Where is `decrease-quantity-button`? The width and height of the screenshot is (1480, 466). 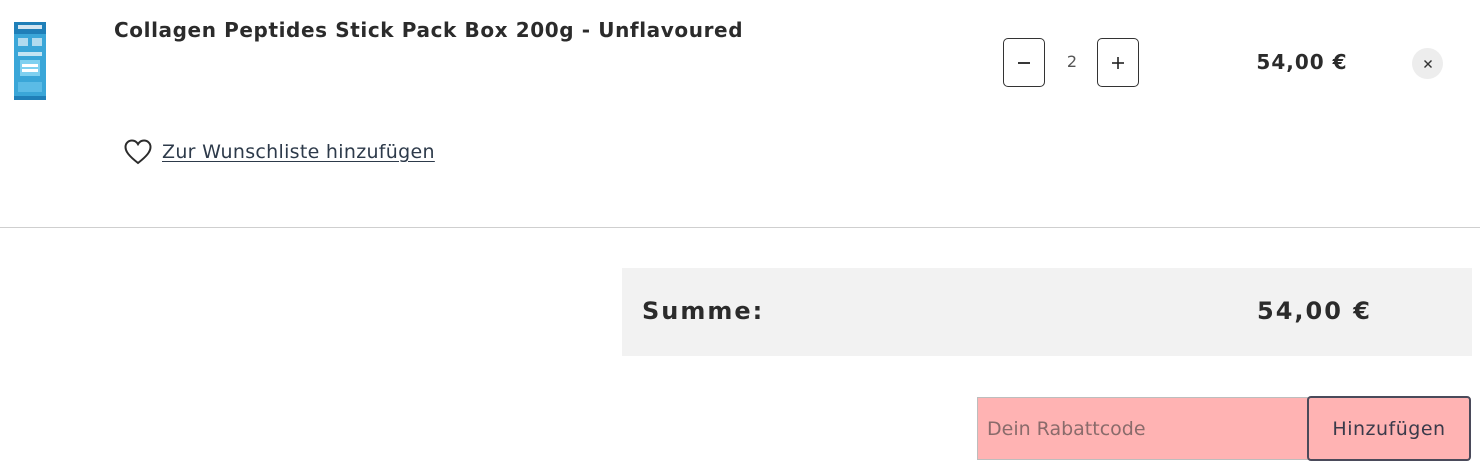 decrease-quantity-button is located at coordinates (1024, 62).